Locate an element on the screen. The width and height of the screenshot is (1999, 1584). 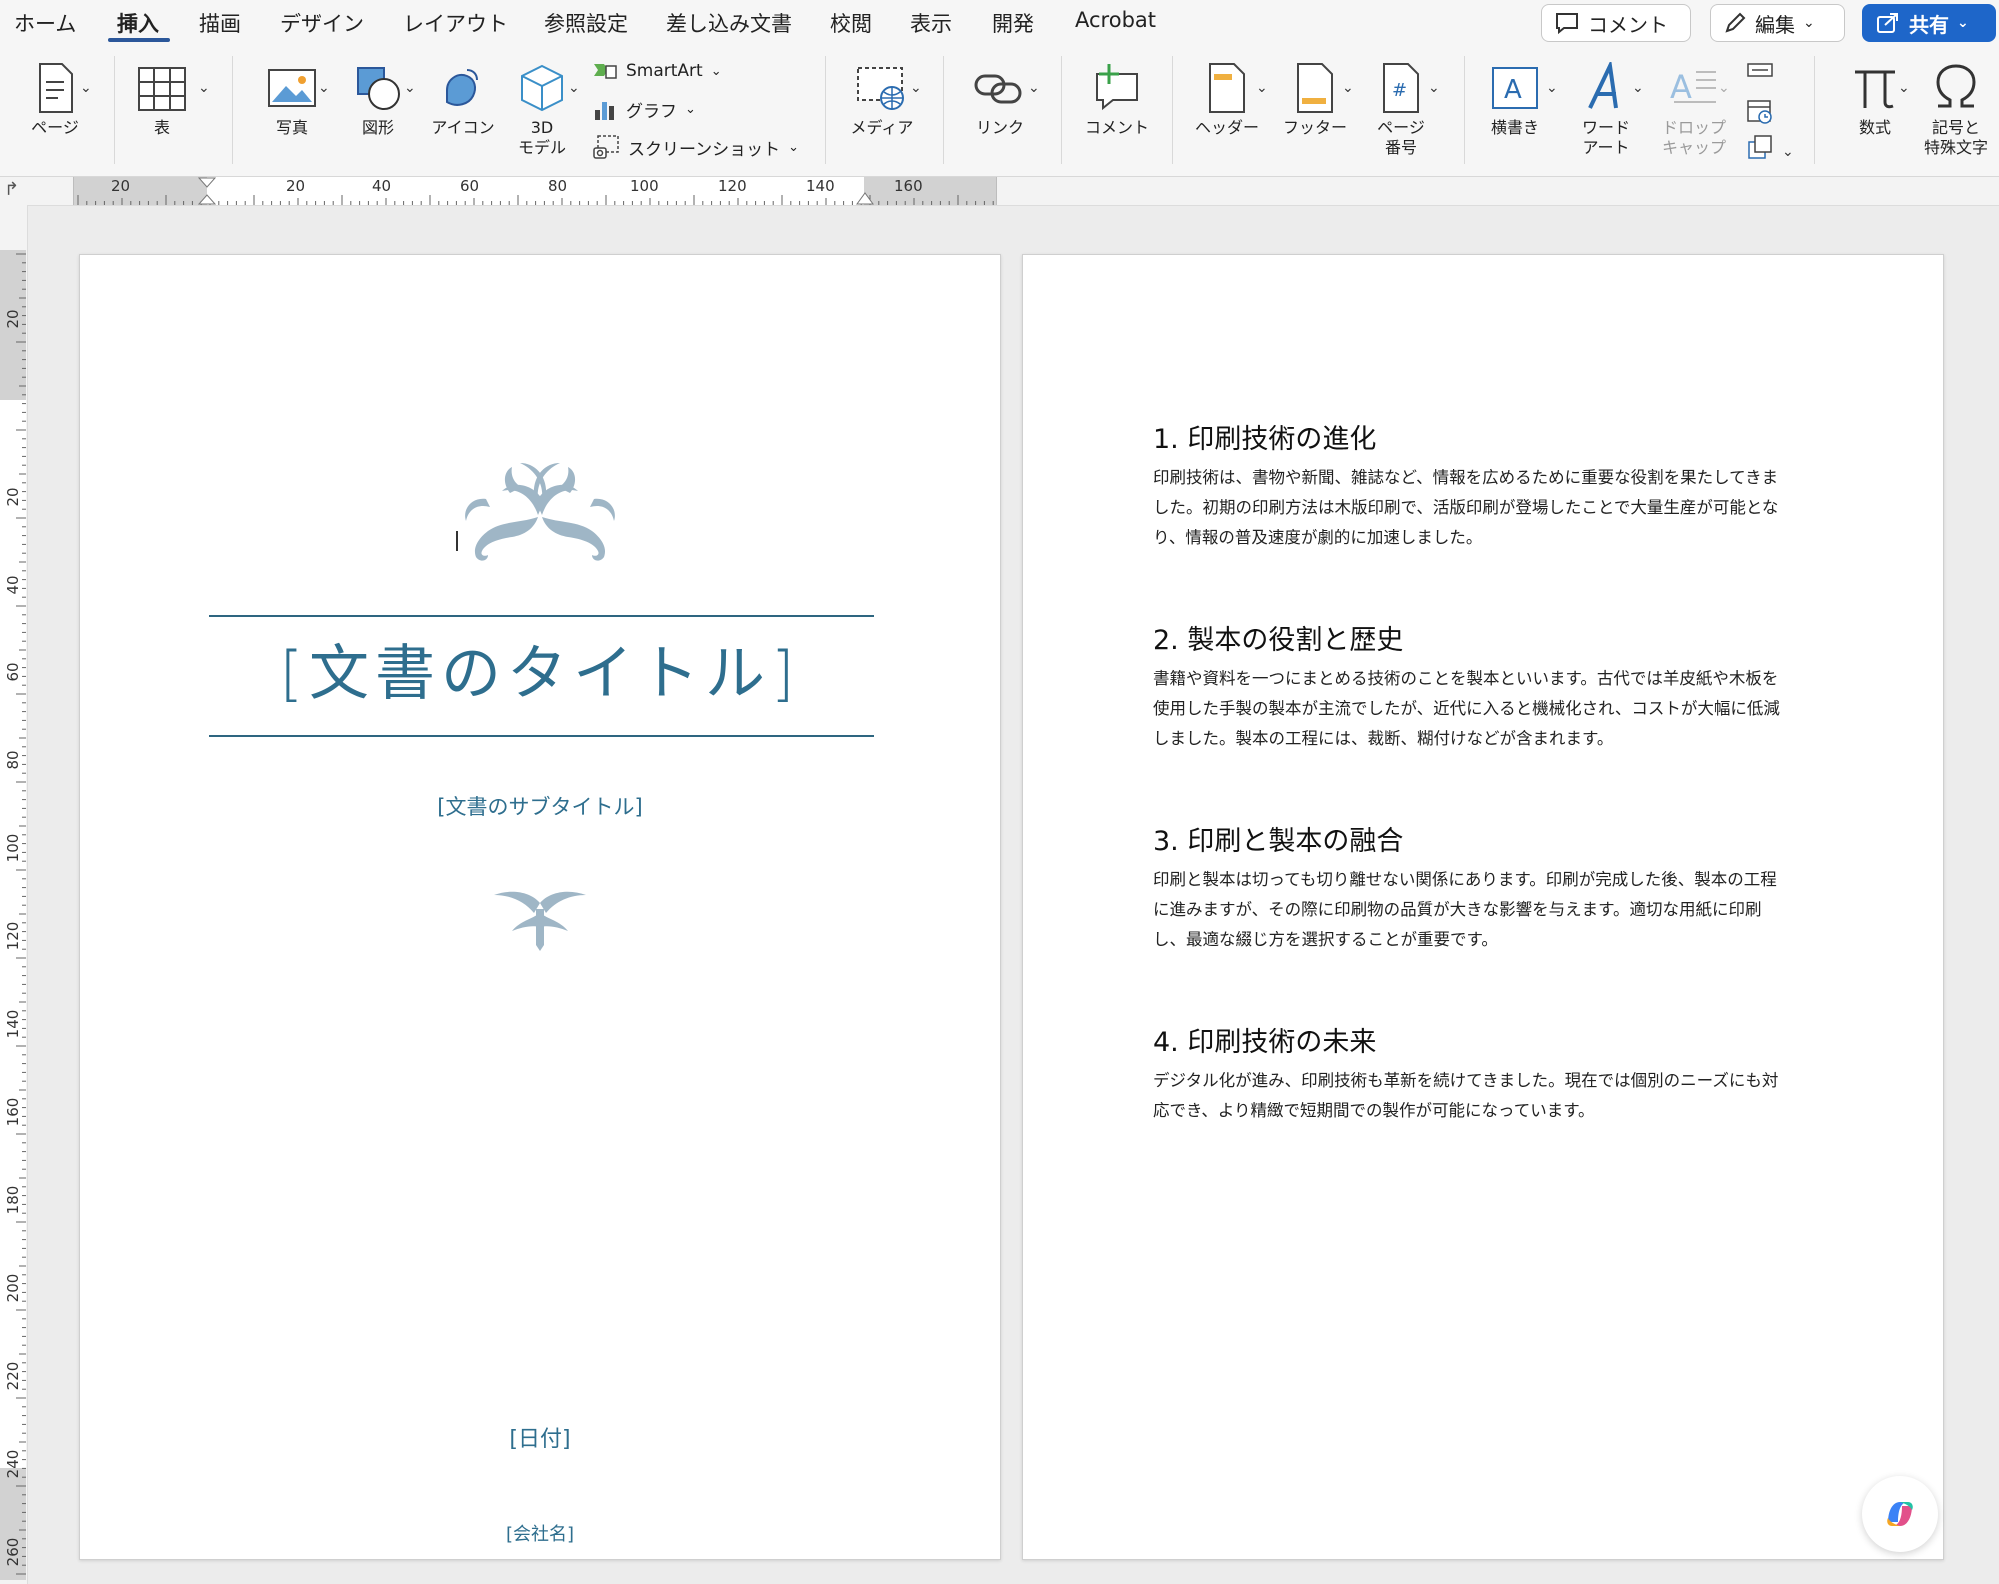
page-label: ページ is located at coordinates (55, 127).